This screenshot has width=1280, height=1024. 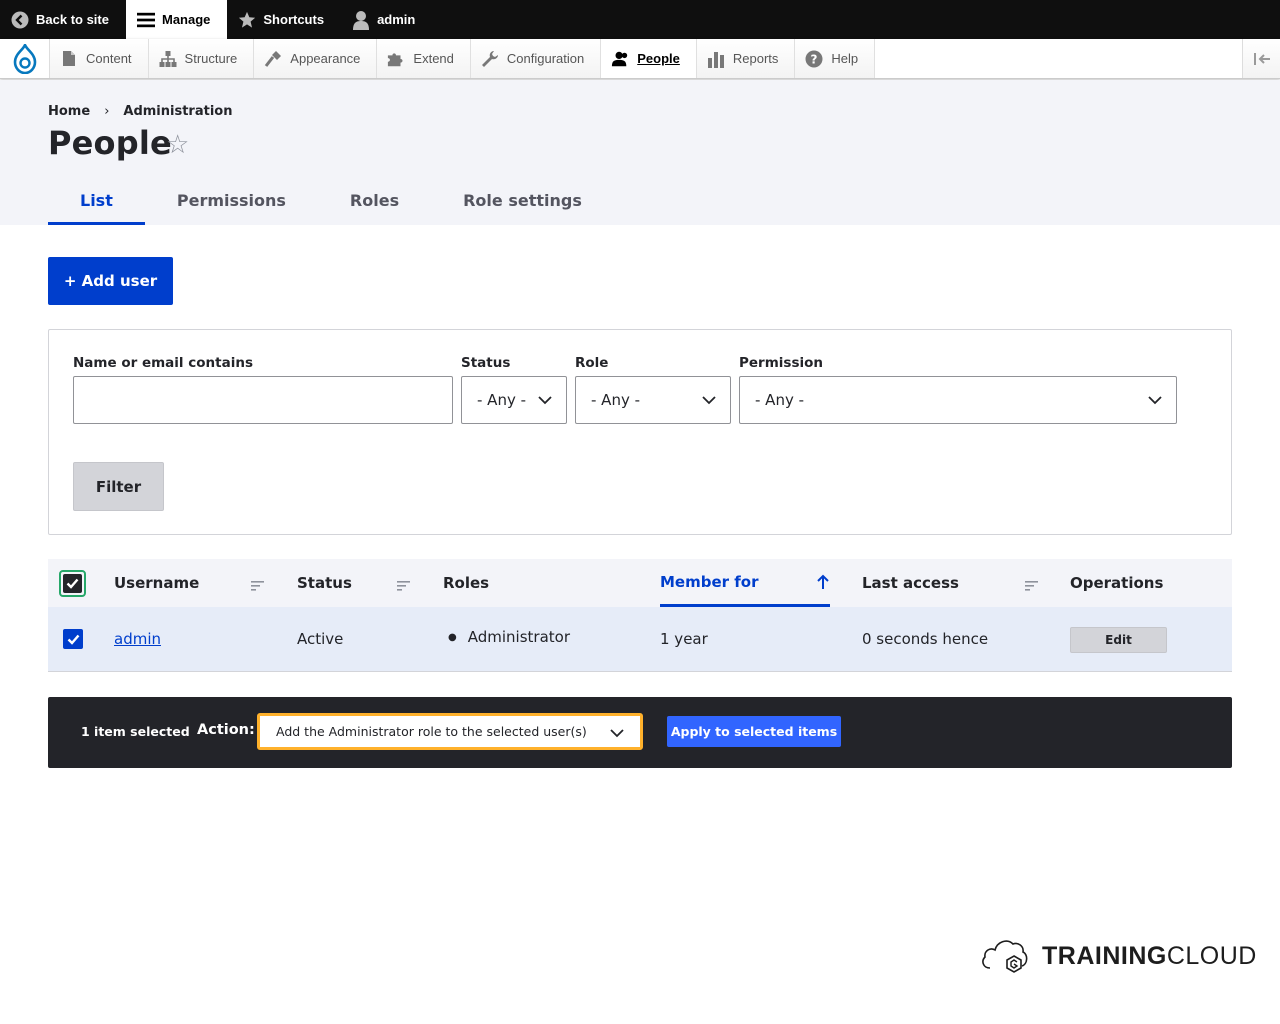 What do you see at coordinates (823, 584) in the screenshot?
I see `sort-ascending-icon` at bounding box center [823, 584].